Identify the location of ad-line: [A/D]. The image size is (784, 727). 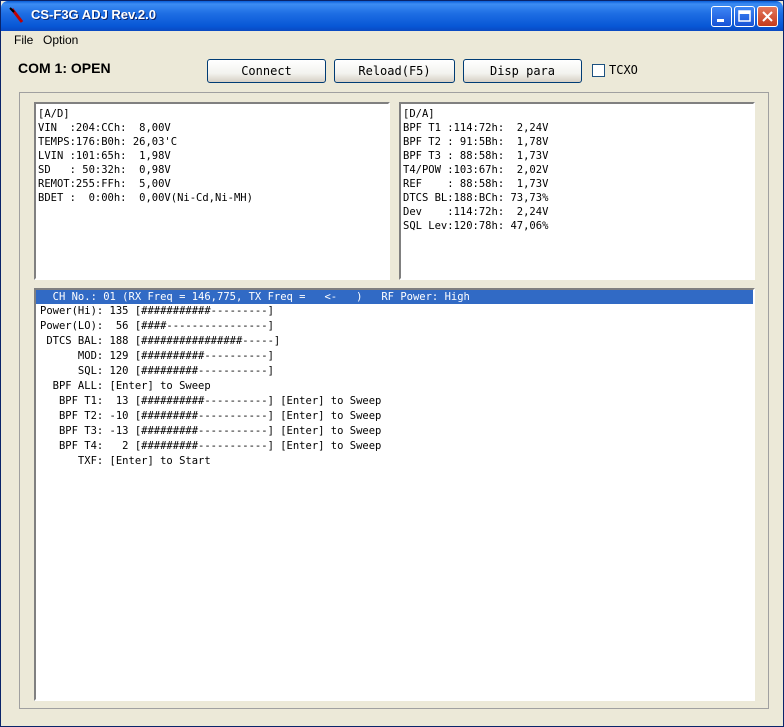
(54, 114).